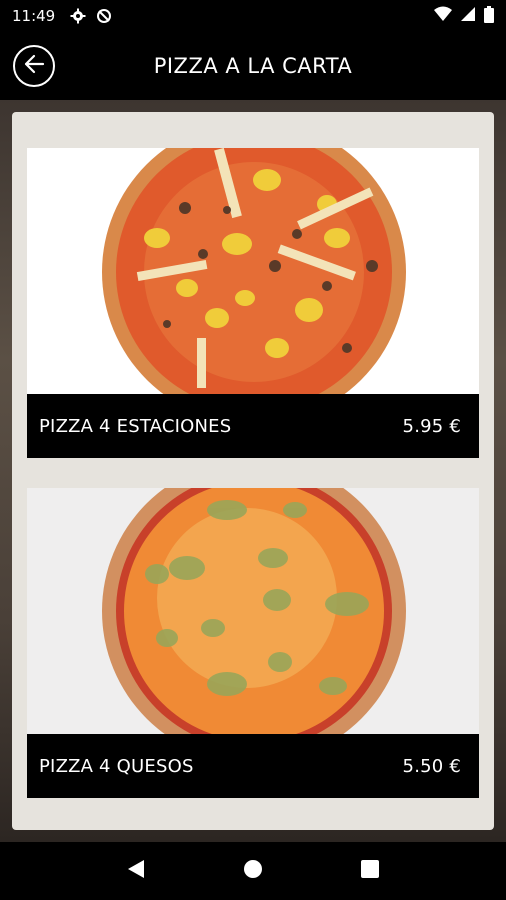 The image size is (506, 900). I want to click on app-bar: PIZZA A LA CARTA, so click(253, 66).